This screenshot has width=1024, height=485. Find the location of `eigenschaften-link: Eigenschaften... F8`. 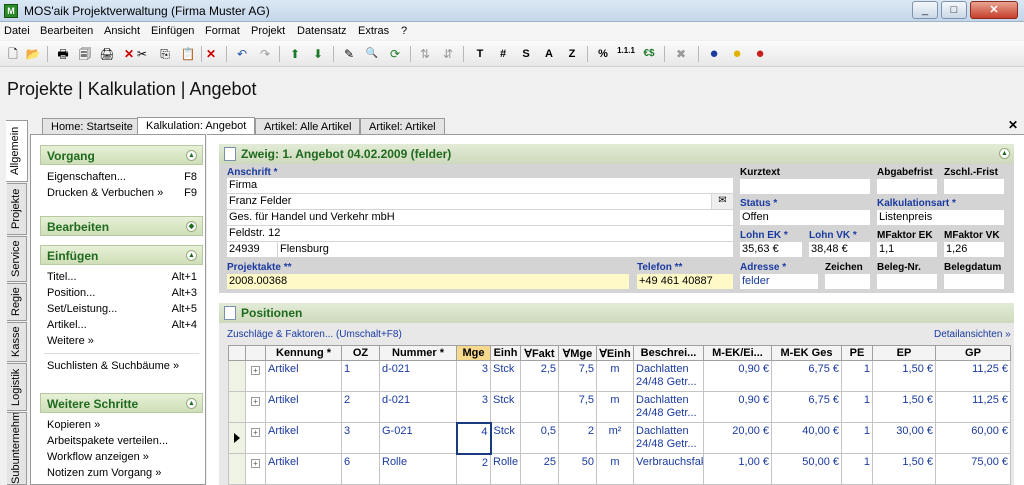

eigenschaften-link: Eigenschaften... F8 is located at coordinates (121, 177).